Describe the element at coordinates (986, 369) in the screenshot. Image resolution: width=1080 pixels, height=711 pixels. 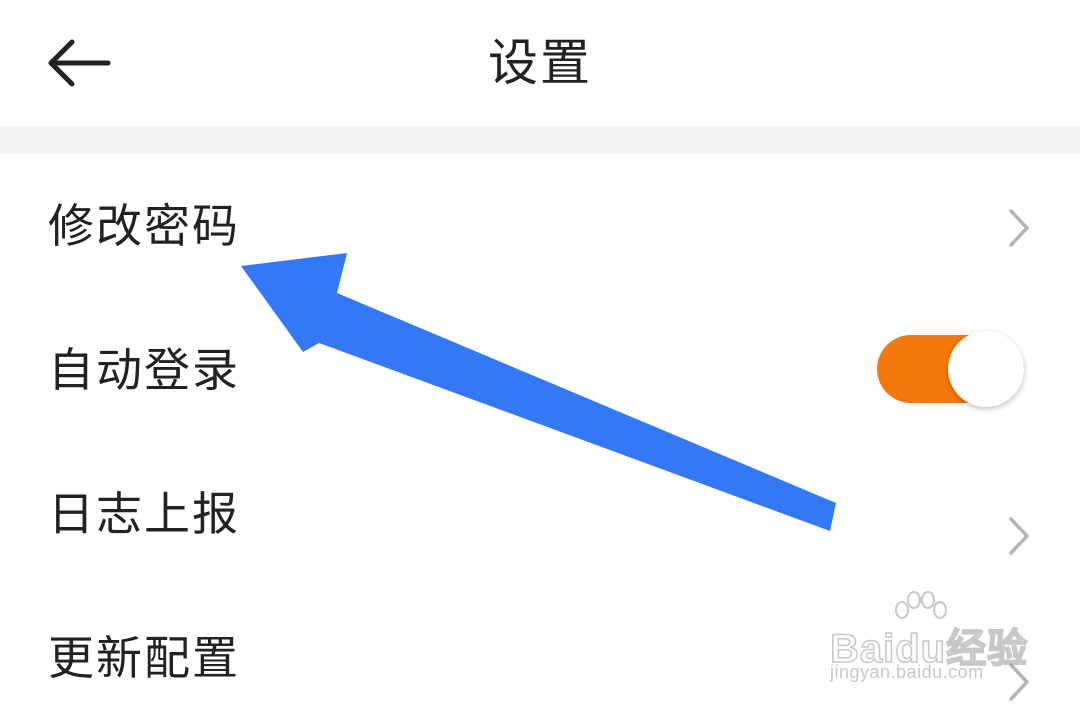
I see `toggle-knob` at that location.